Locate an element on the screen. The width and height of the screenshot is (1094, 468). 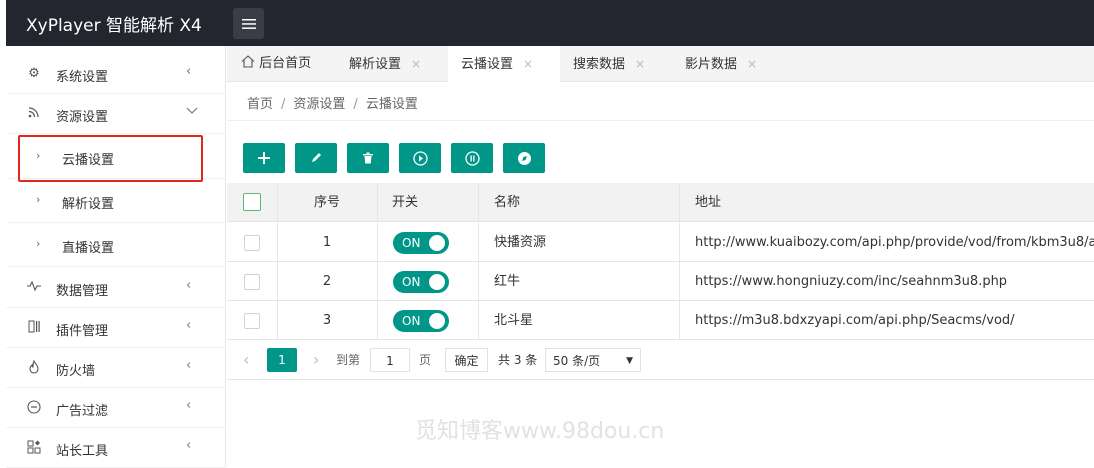
breadcrumb-item: 云播设置 is located at coordinates (391, 104).